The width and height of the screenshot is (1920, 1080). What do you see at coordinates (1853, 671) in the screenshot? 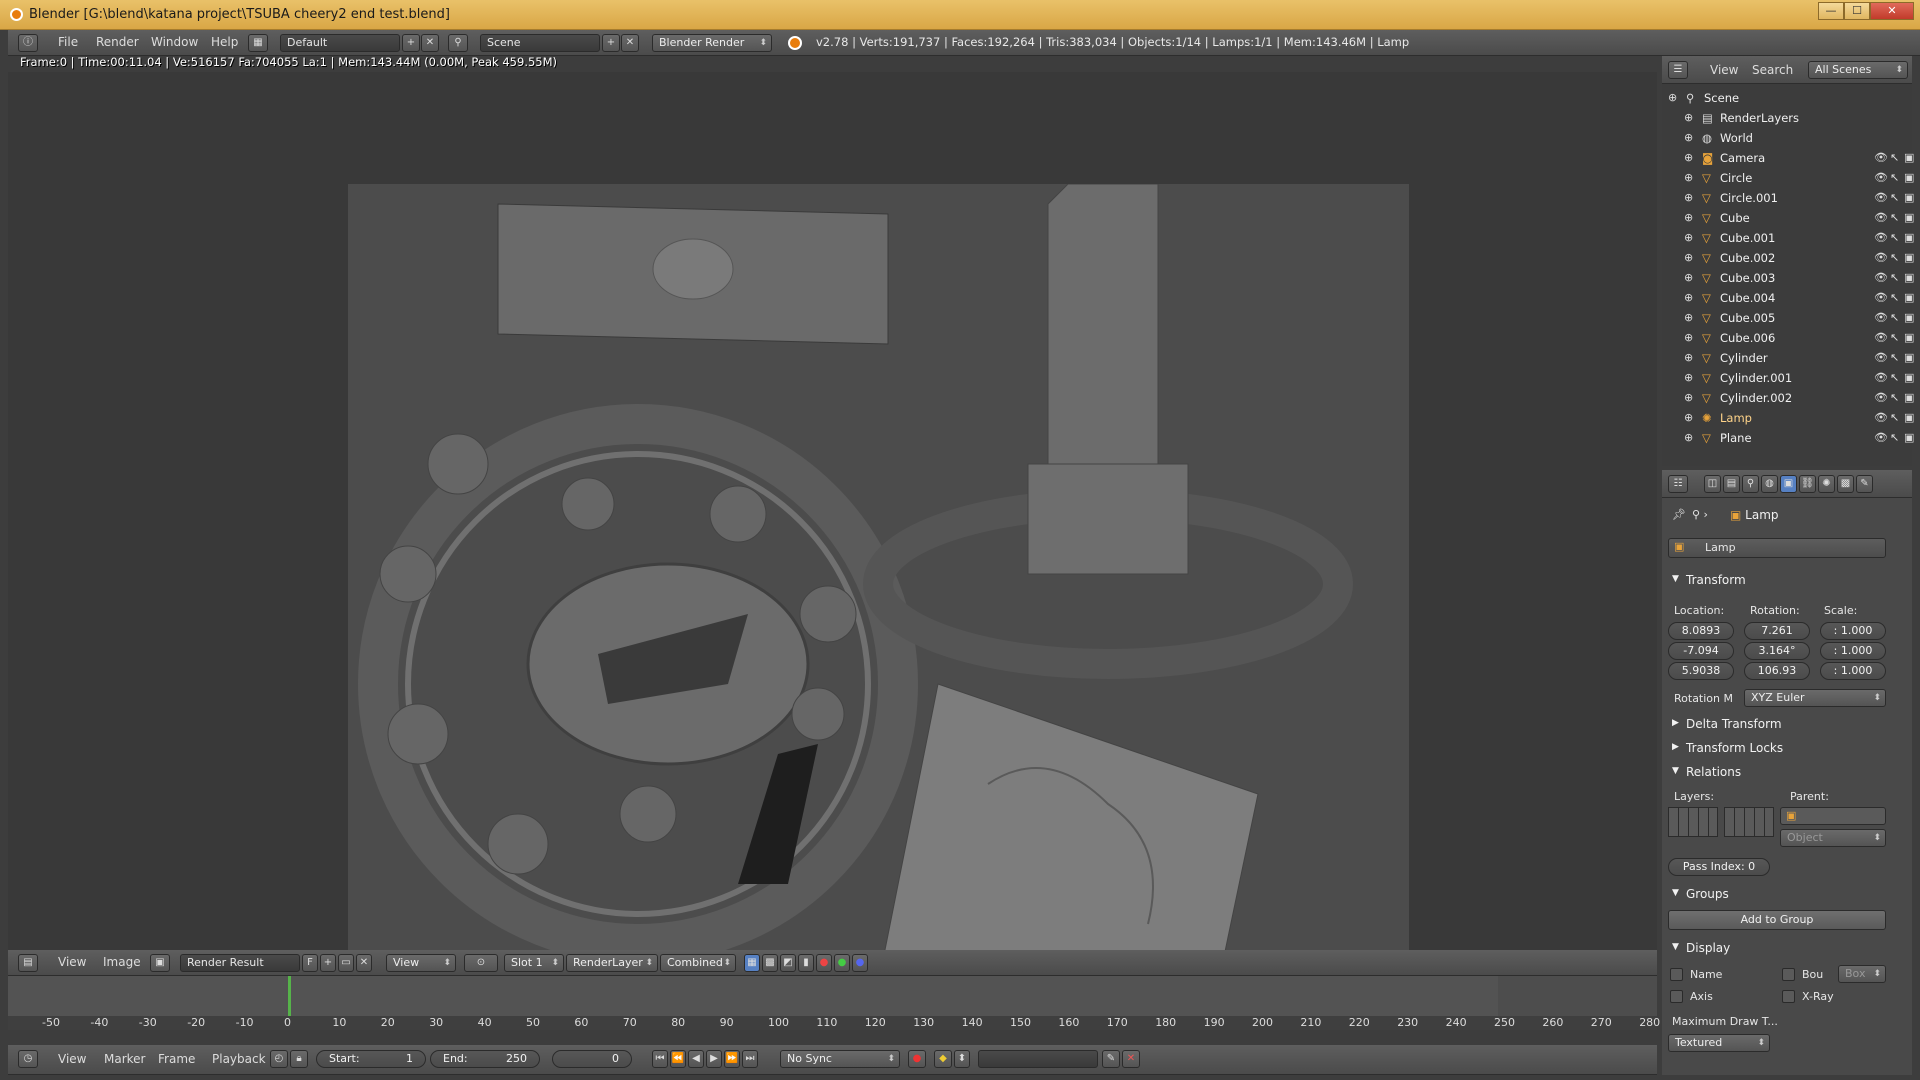
I see `scale-z-field: : 1.000` at bounding box center [1853, 671].